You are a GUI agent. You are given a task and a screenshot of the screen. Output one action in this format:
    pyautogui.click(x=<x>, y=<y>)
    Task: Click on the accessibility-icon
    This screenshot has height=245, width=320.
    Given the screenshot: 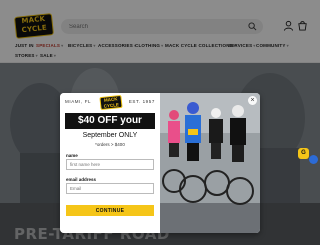 What is the action you would take?
    pyautogui.click(x=313, y=159)
    